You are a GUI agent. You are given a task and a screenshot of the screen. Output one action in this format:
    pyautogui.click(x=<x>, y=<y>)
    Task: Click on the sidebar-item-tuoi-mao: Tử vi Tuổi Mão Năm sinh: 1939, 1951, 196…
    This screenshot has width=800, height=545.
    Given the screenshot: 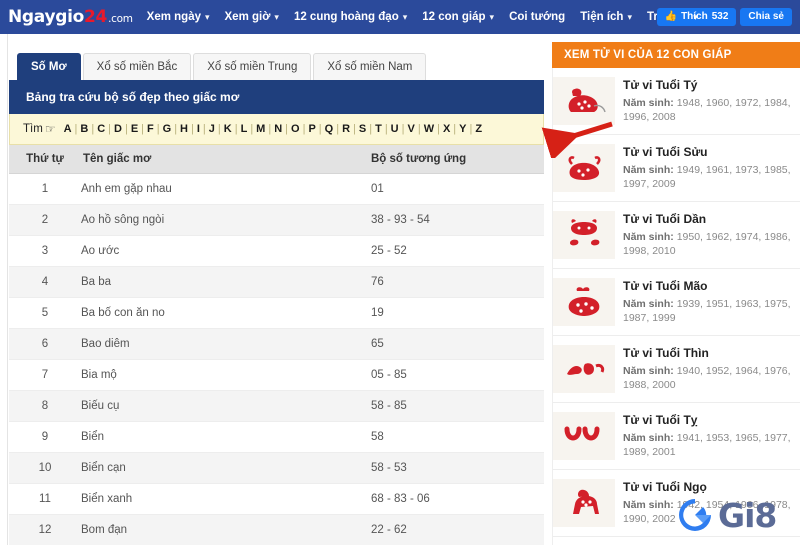 What is the action you would take?
    pyautogui.click(x=676, y=302)
    